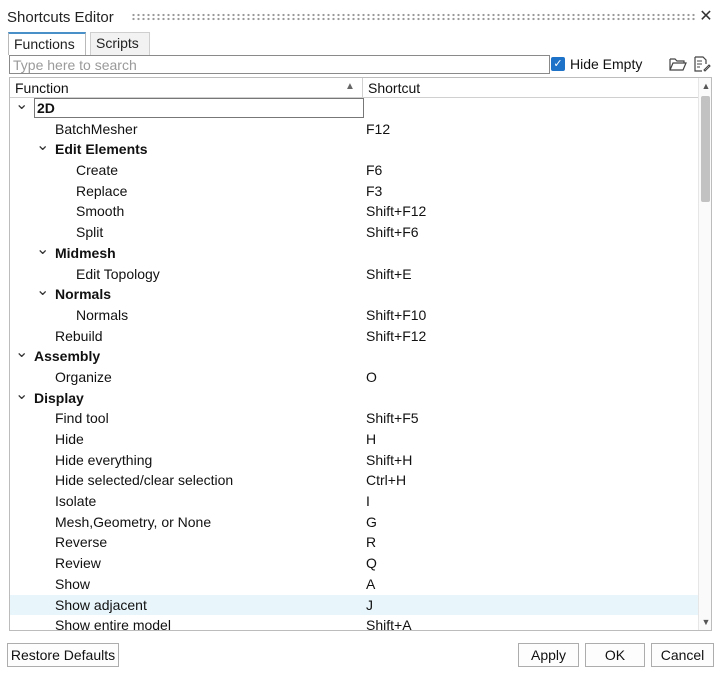 The height and width of the screenshot is (674, 720). I want to click on edit-file-icon, so click(702, 64).